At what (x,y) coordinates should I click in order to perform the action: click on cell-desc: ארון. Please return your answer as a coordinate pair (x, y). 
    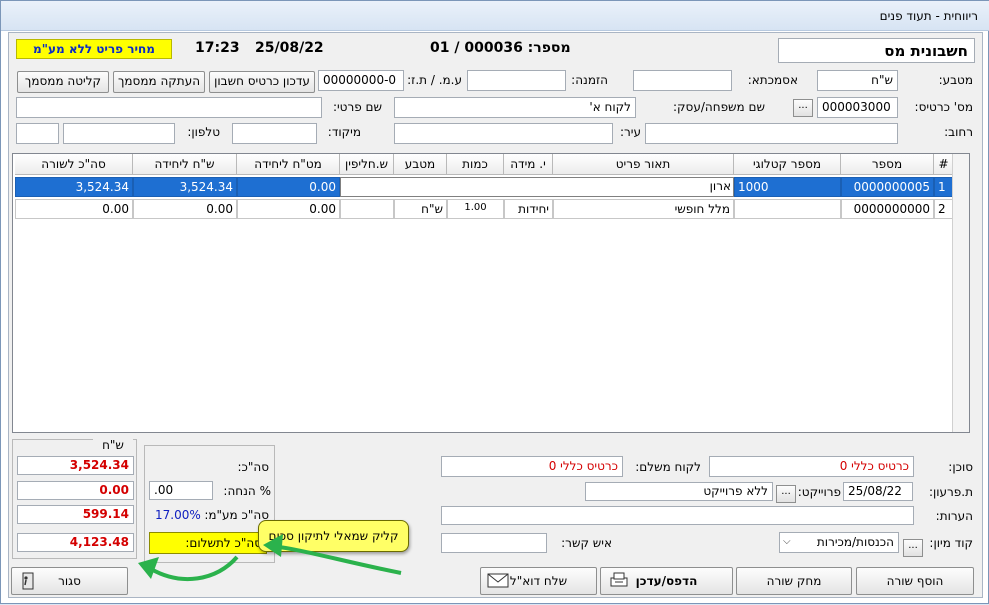
    Looking at the image, I should click on (643, 187).